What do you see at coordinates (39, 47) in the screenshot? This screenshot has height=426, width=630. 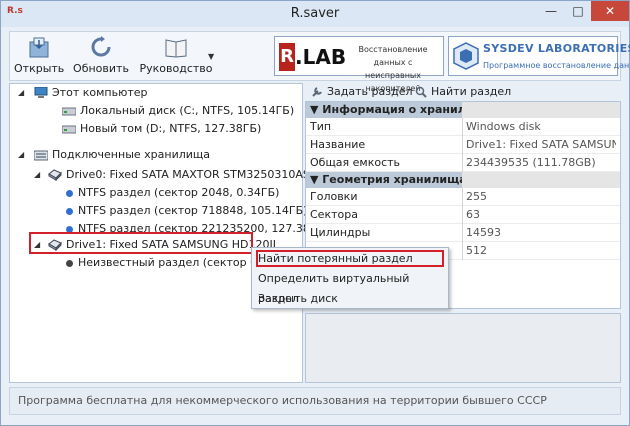 I see `open-icon` at bounding box center [39, 47].